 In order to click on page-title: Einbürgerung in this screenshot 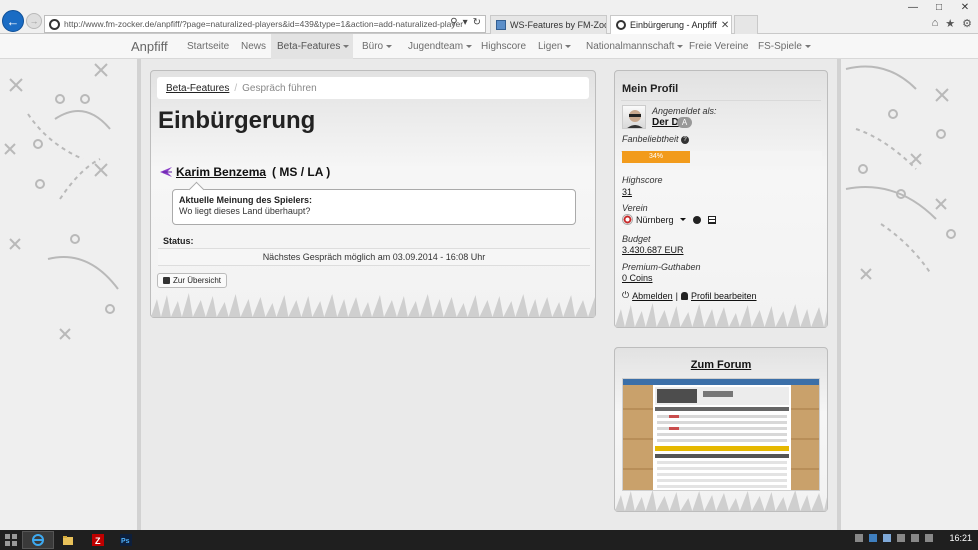, I will do `click(237, 120)`.